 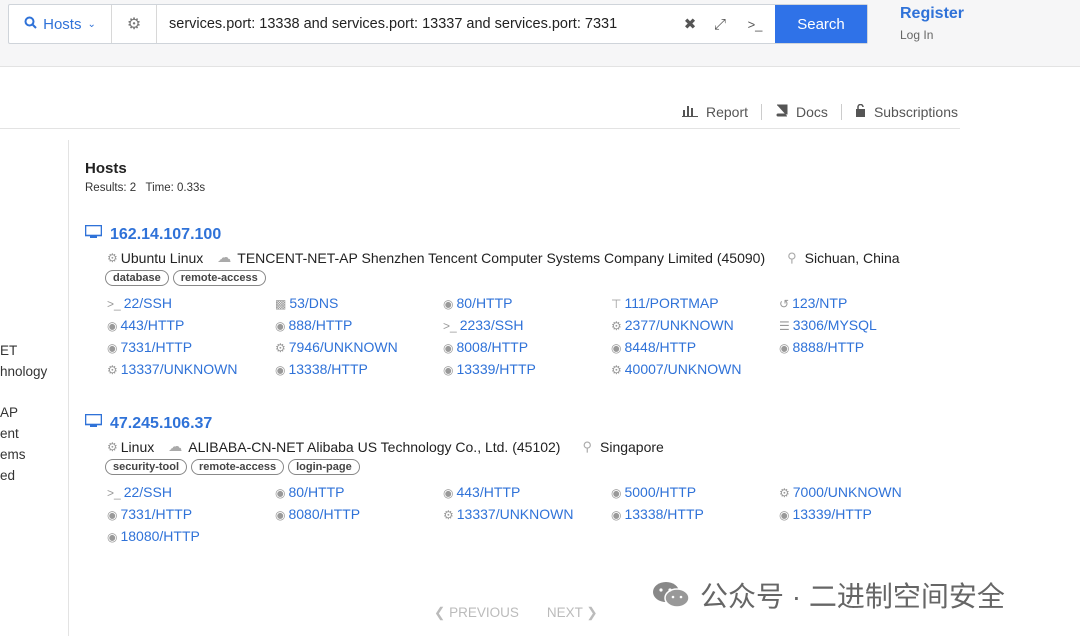 I want to click on docs-link: Docs, so click(x=801, y=112).